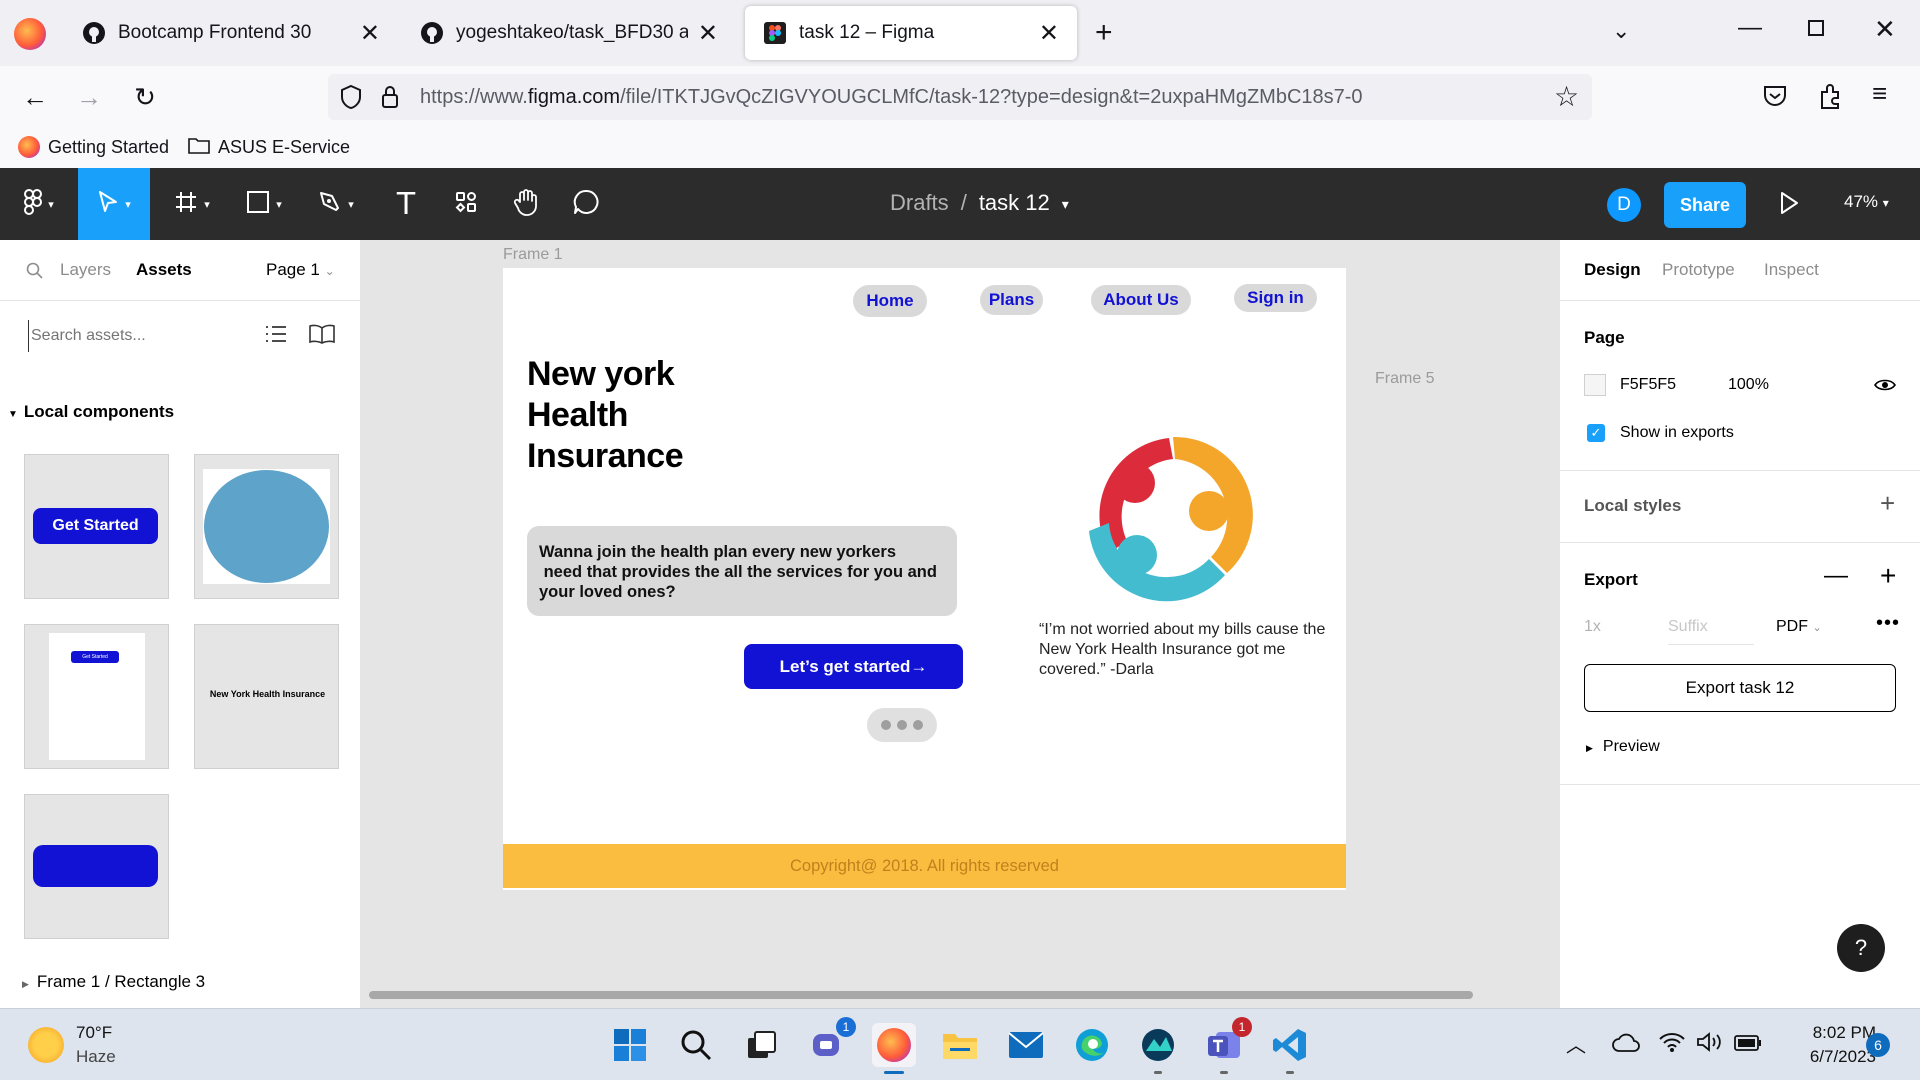  What do you see at coordinates (569, 33) in the screenshot?
I see `tab-github-repo: yogeshtakeo/task_BFD30 at dev ✕` at bounding box center [569, 33].